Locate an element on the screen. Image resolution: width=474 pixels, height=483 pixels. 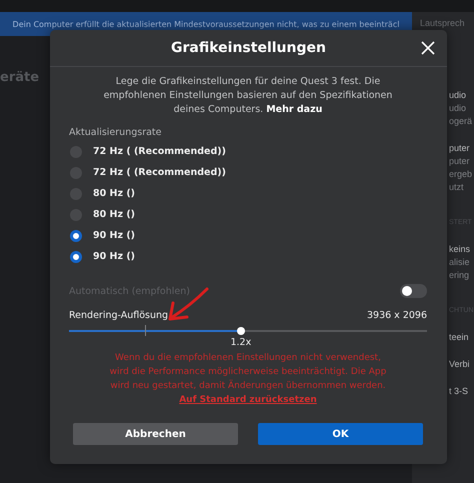
panel-text: alisie is located at coordinates (460, 262).